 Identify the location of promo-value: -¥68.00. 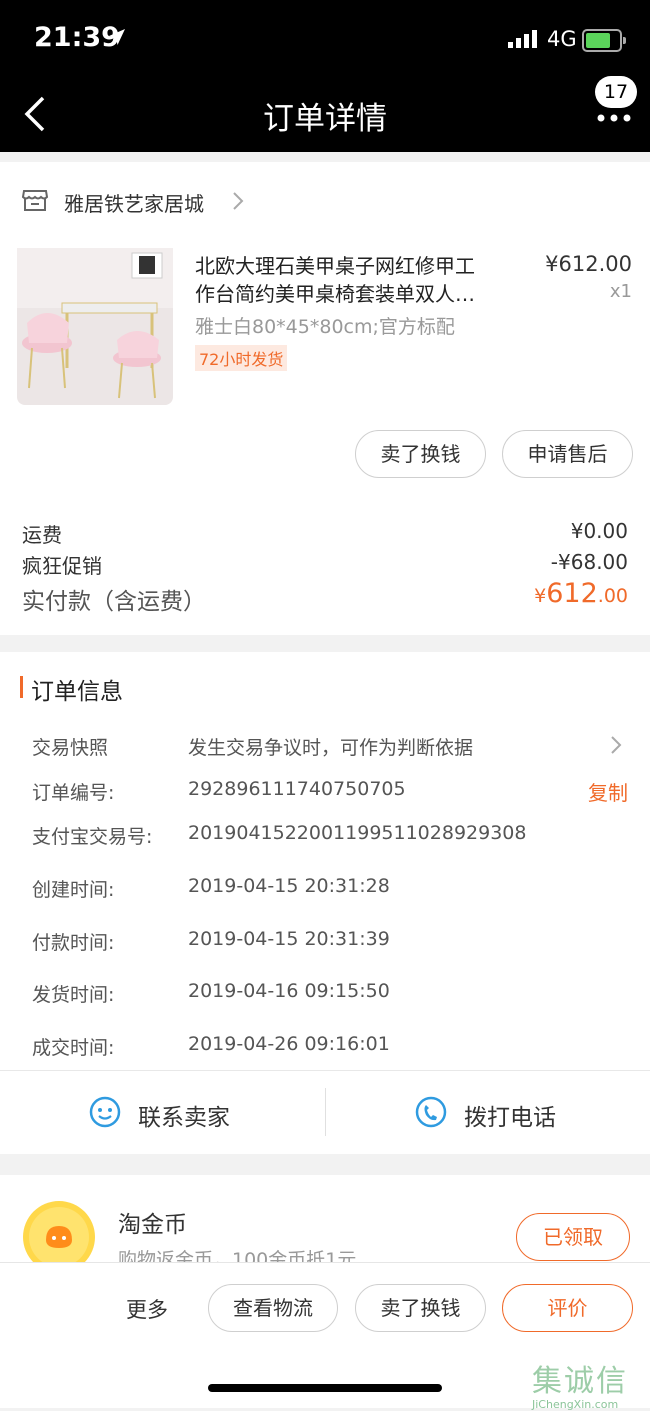
(589, 562).